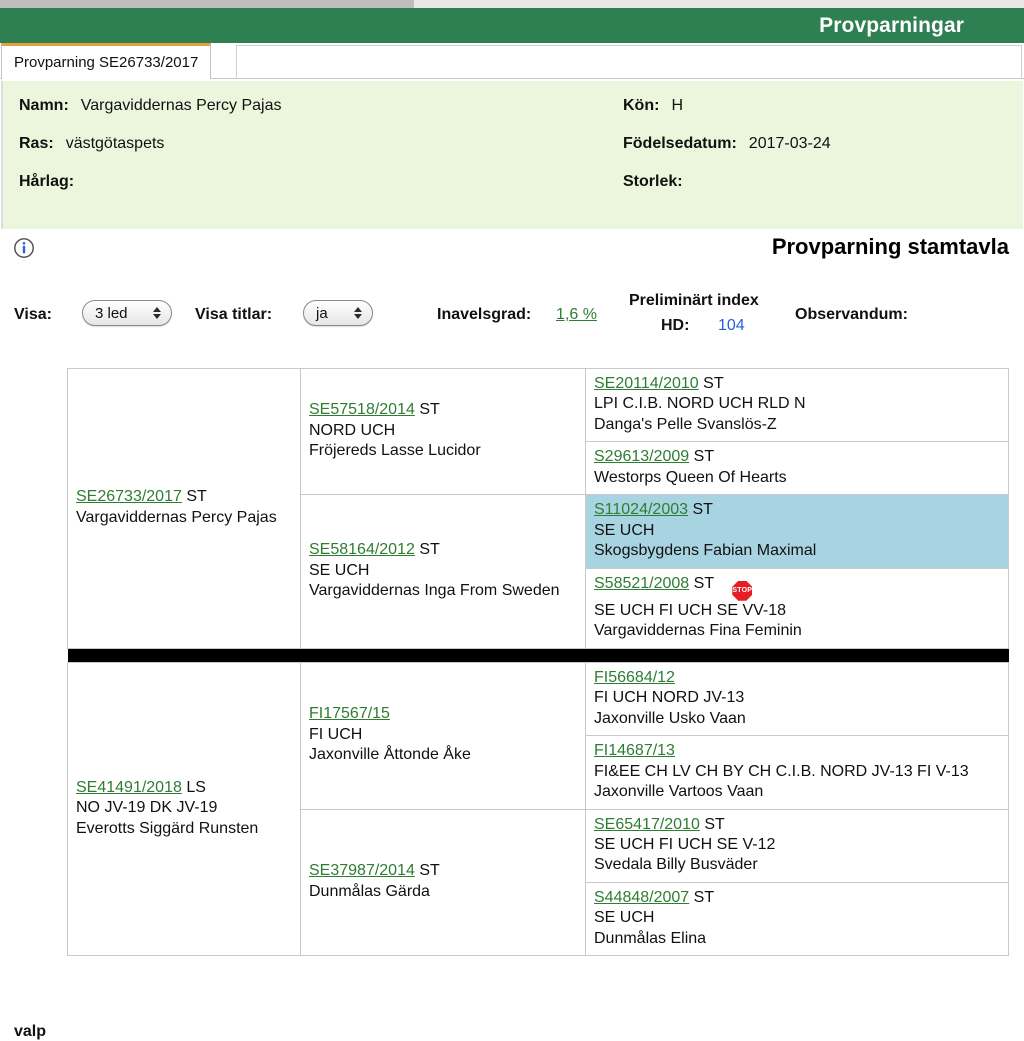 Image resolution: width=1024 pixels, height=1041 pixels. What do you see at coordinates (24, 248) in the screenshot?
I see `info-circle-icon` at bounding box center [24, 248].